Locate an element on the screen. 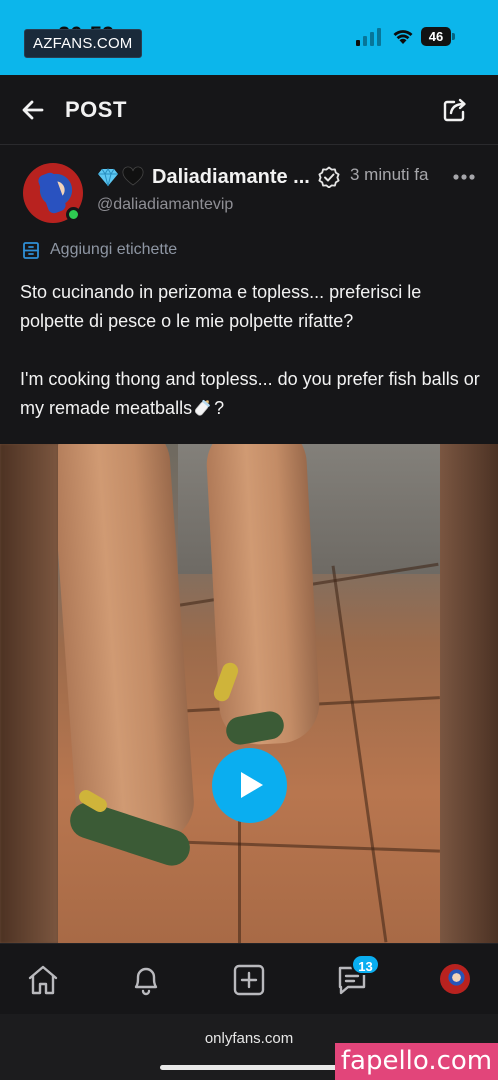 The height and width of the screenshot is (1080, 498). status-bar: 20:59 AZFANS.COM 46 is located at coordinates (249, 37).